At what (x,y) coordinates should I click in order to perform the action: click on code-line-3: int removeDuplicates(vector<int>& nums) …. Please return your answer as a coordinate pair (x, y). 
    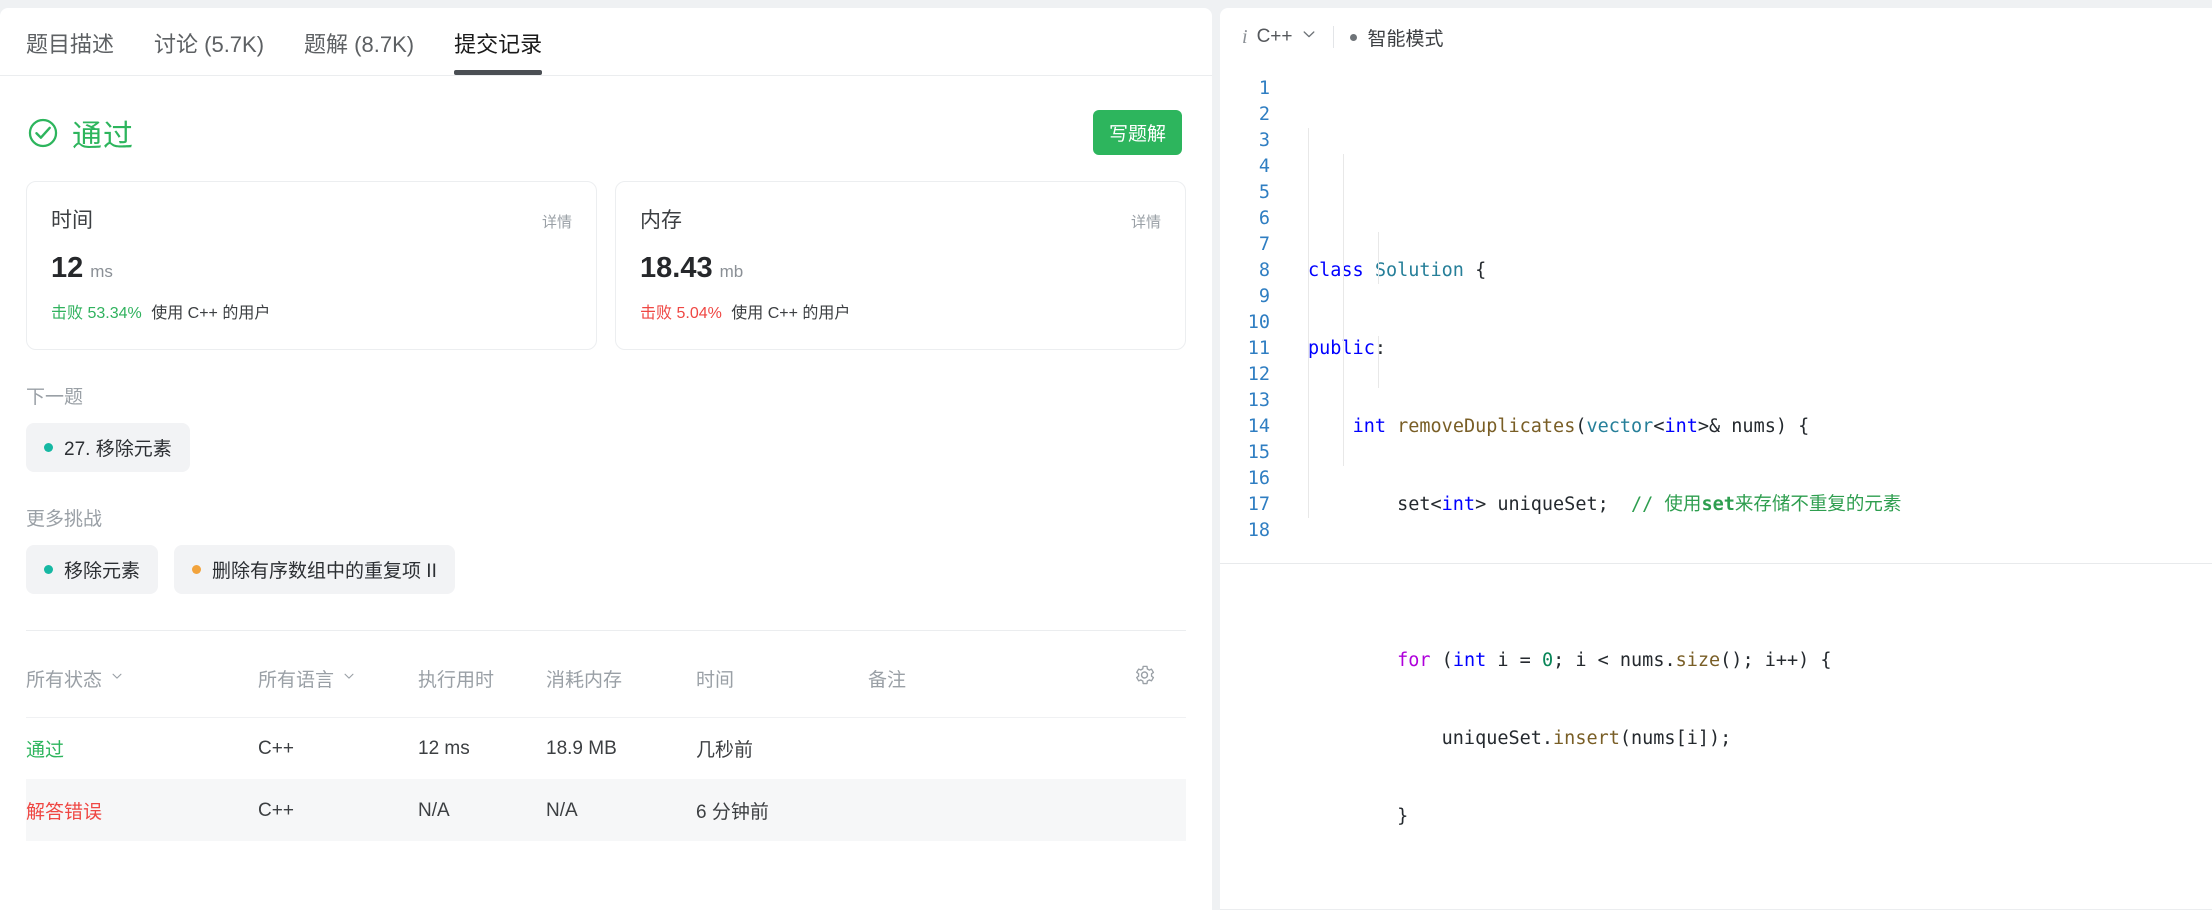
    Looking at the image, I should click on (1581, 426).